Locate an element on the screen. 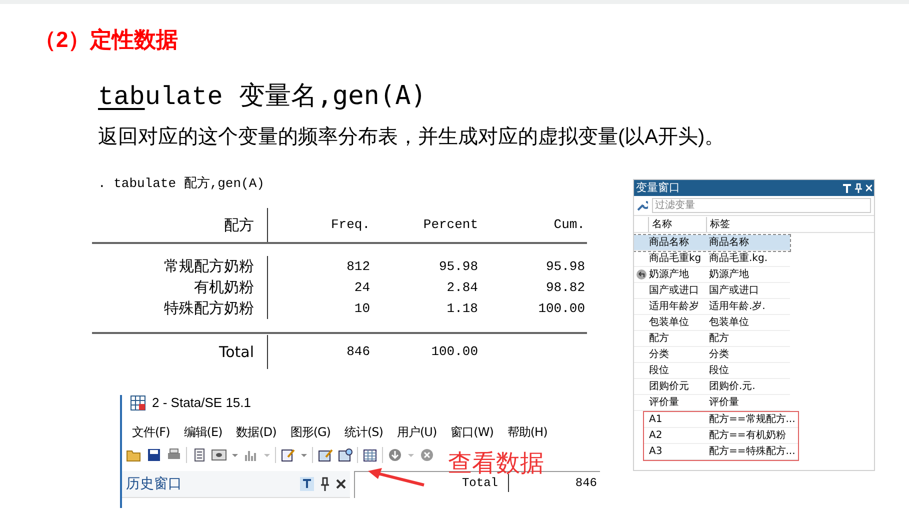 This screenshot has height=524, width=909. annotation-text: 查看数据 is located at coordinates (496, 463).